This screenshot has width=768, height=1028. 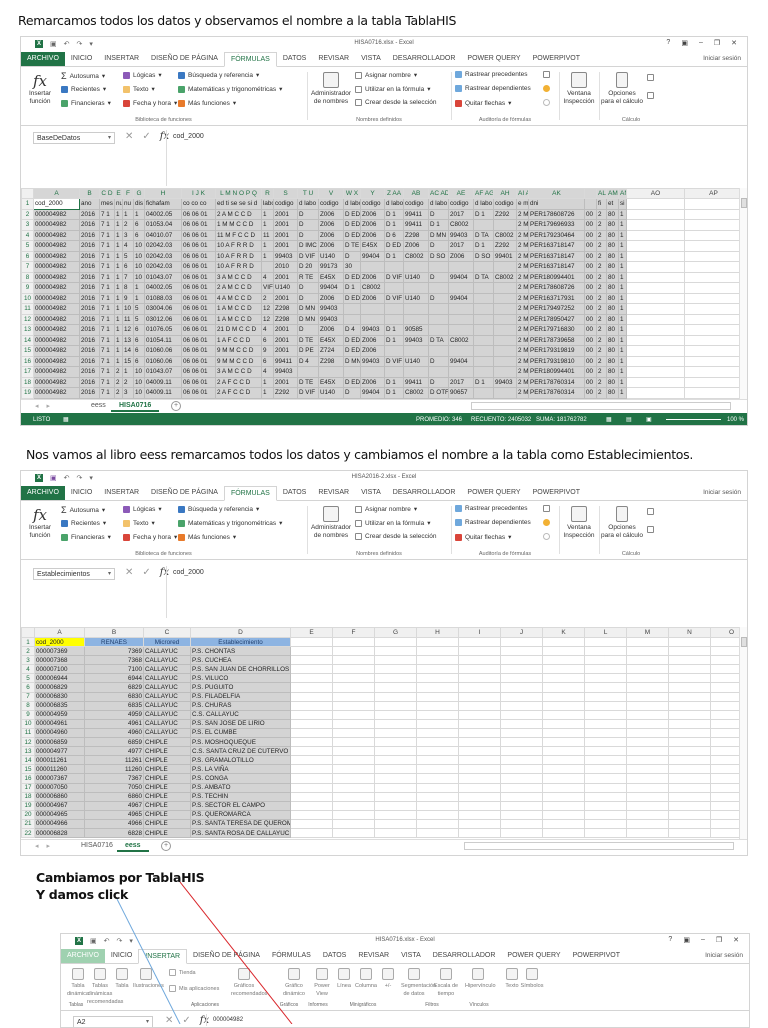 What do you see at coordinates (27, 277) in the screenshot?
I see `row-header: 8` at bounding box center [27, 277].